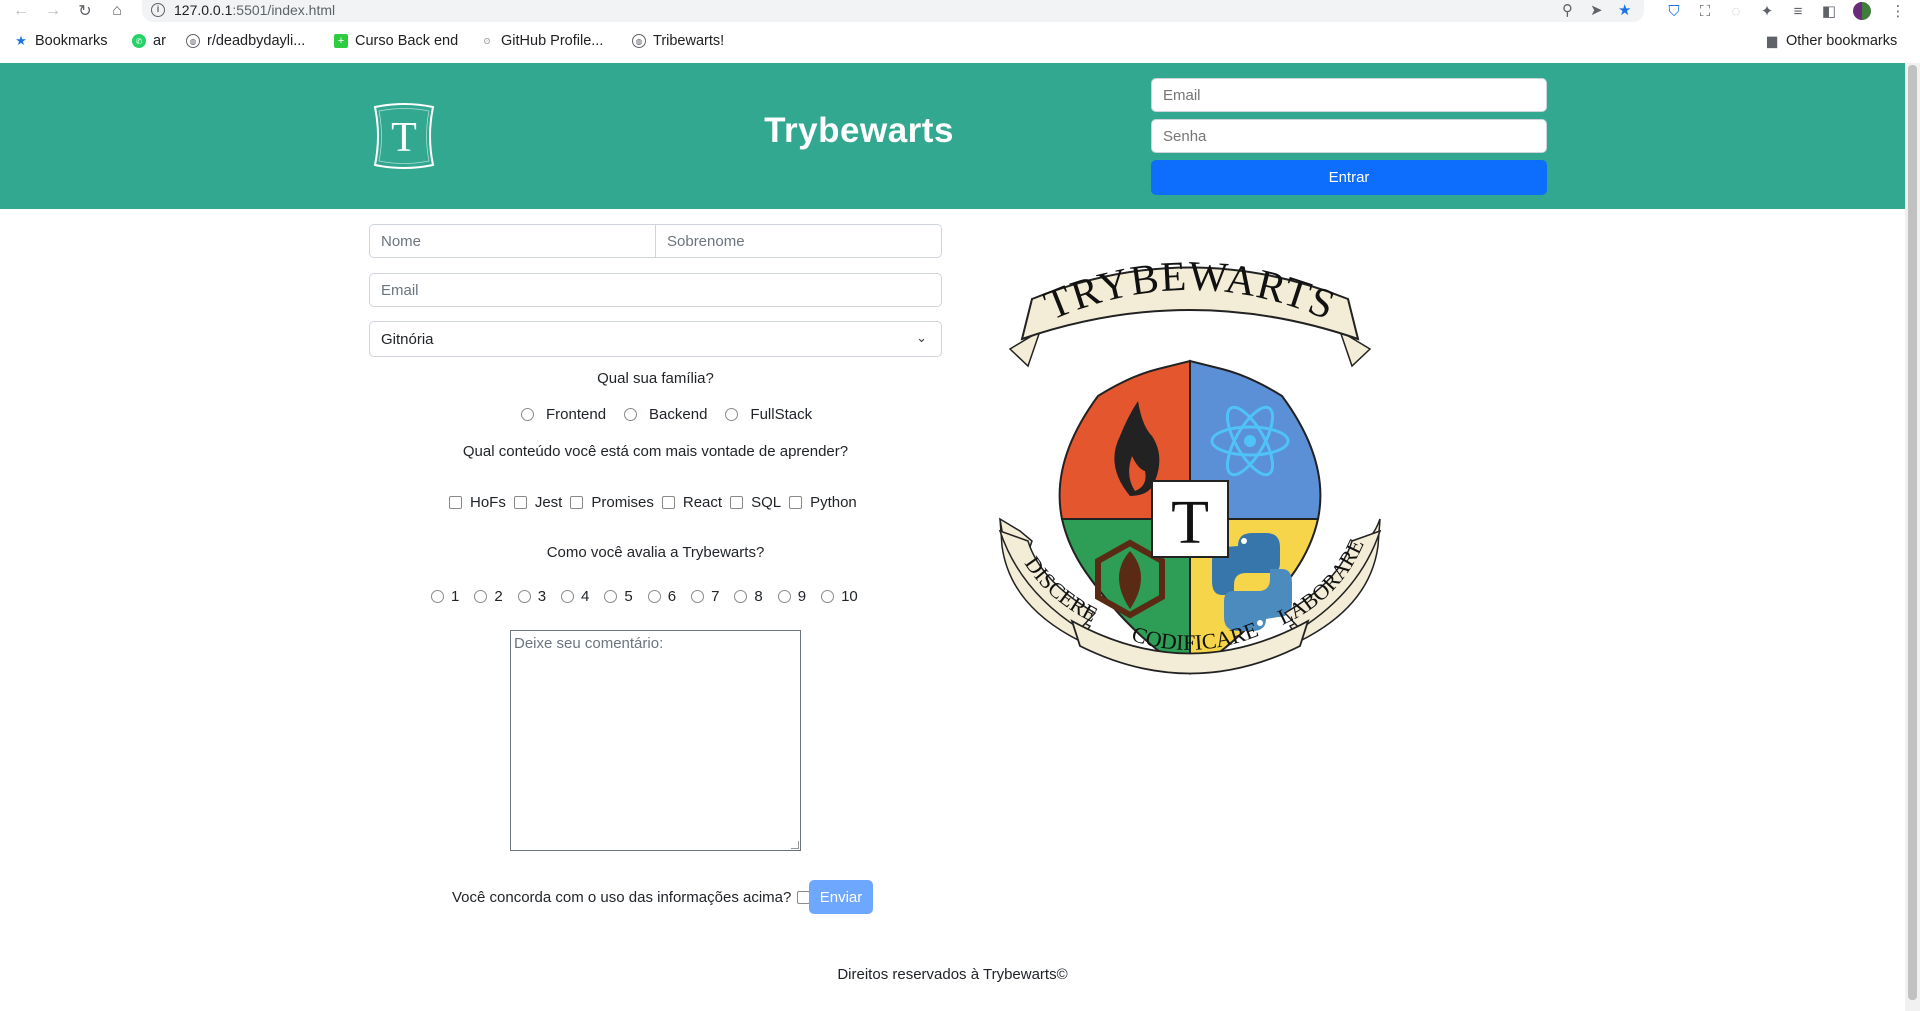 This screenshot has height=1011, width=1920. I want to click on rating-option-8: 8, so click(748, 596).